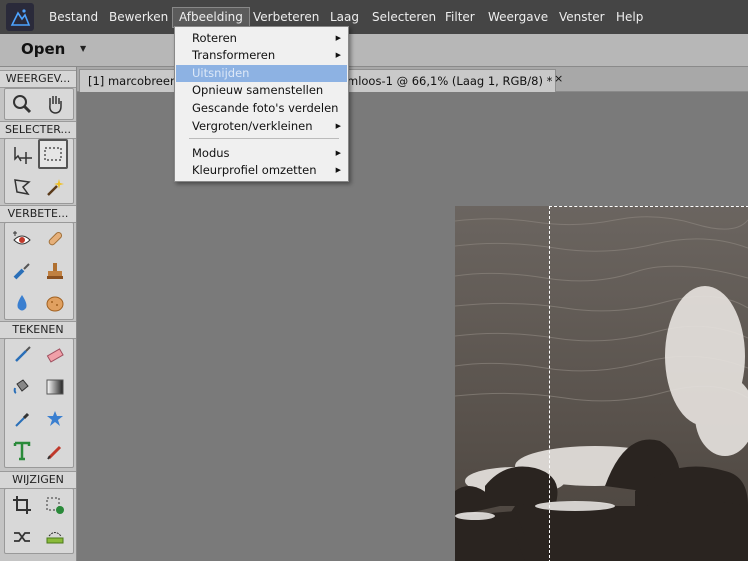 This screenshot has height=561, width=748. What do you see at coordinates (38, 330) in the screenshot?
I see `section-title-draw: TEKENEN` at bounding box center [38, 330].